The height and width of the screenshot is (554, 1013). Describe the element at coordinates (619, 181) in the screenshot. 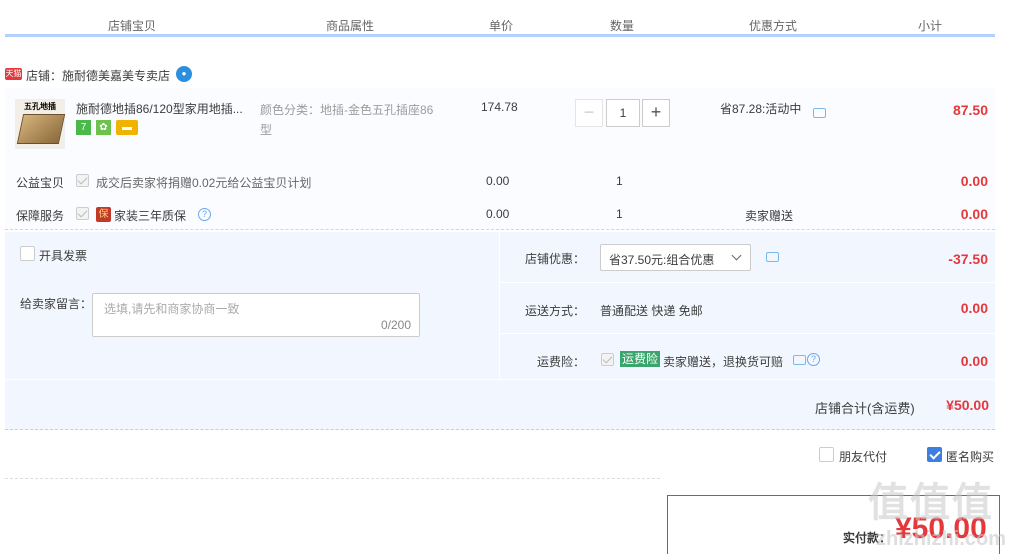

I see `charity-qty: 1` at that location.